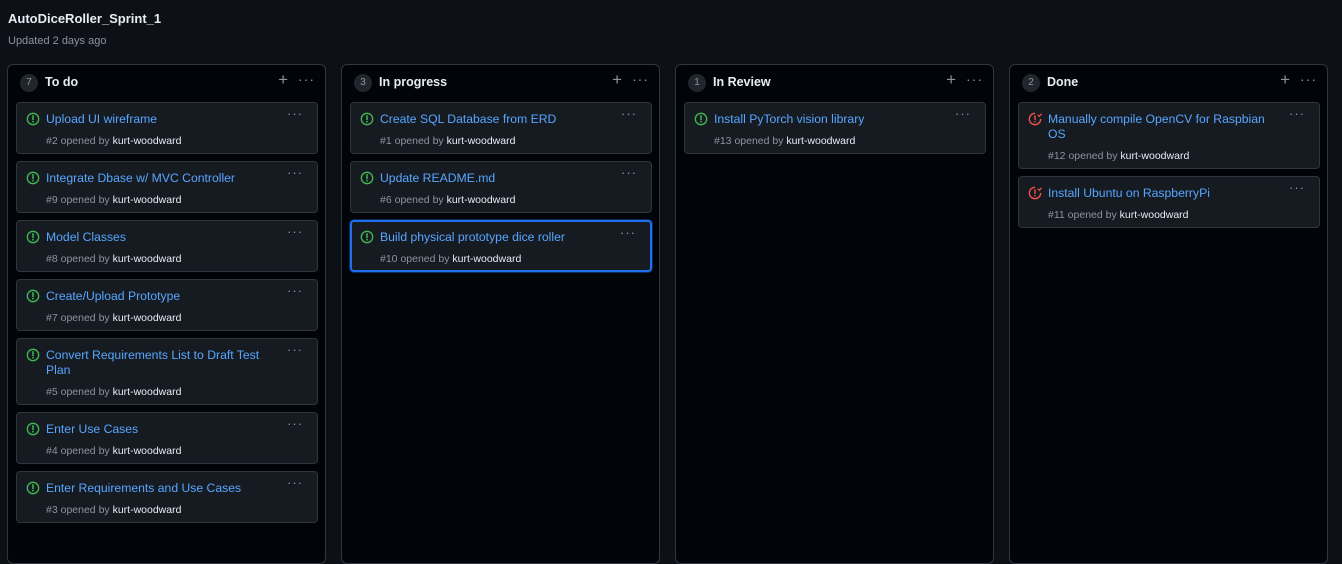 This screenshot has height=564, width=1342. What do you see at coordinates (742, 82) in the screenshot?
I see `column-title: In Review` at bounding box center [742, 82].